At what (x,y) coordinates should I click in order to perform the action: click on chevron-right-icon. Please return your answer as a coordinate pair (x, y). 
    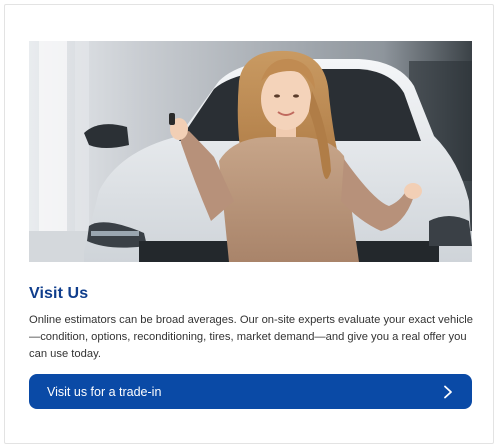
    Looking at the image, I should click on (448, 392).